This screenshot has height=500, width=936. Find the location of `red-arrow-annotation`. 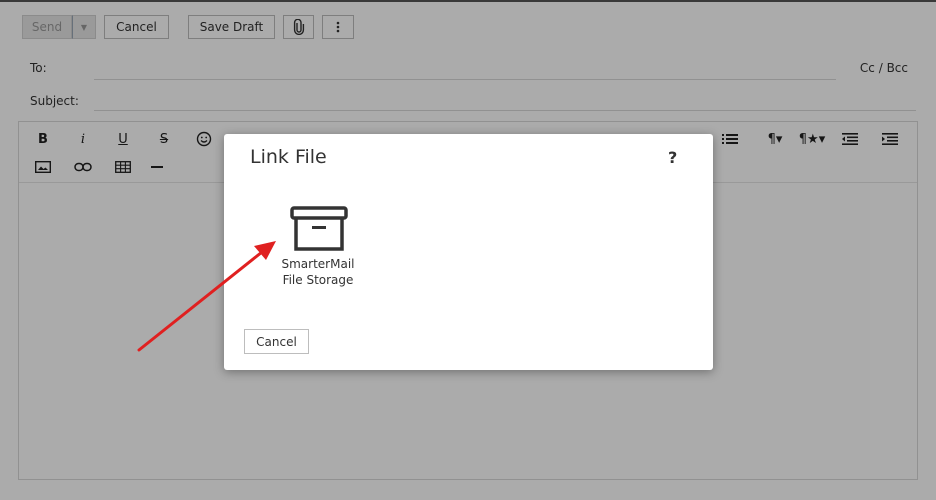

red-arrow-annotation is located at coordinates (206, 296).